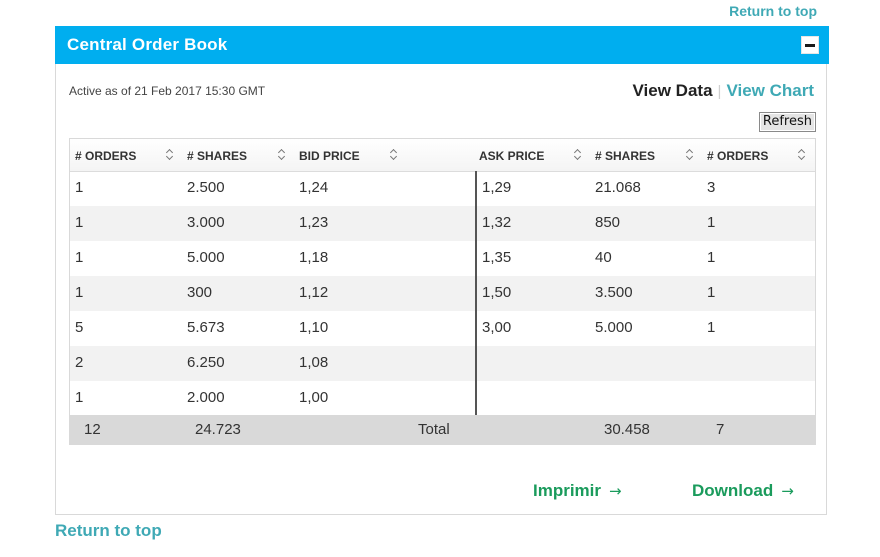 Image resolution: width=880 pixels, height=557 pixels. What do you see at coordinates (206, 257) in the screenshot?
I see `bid-shares-cell: 5.000` at bounding box center [206, 257].